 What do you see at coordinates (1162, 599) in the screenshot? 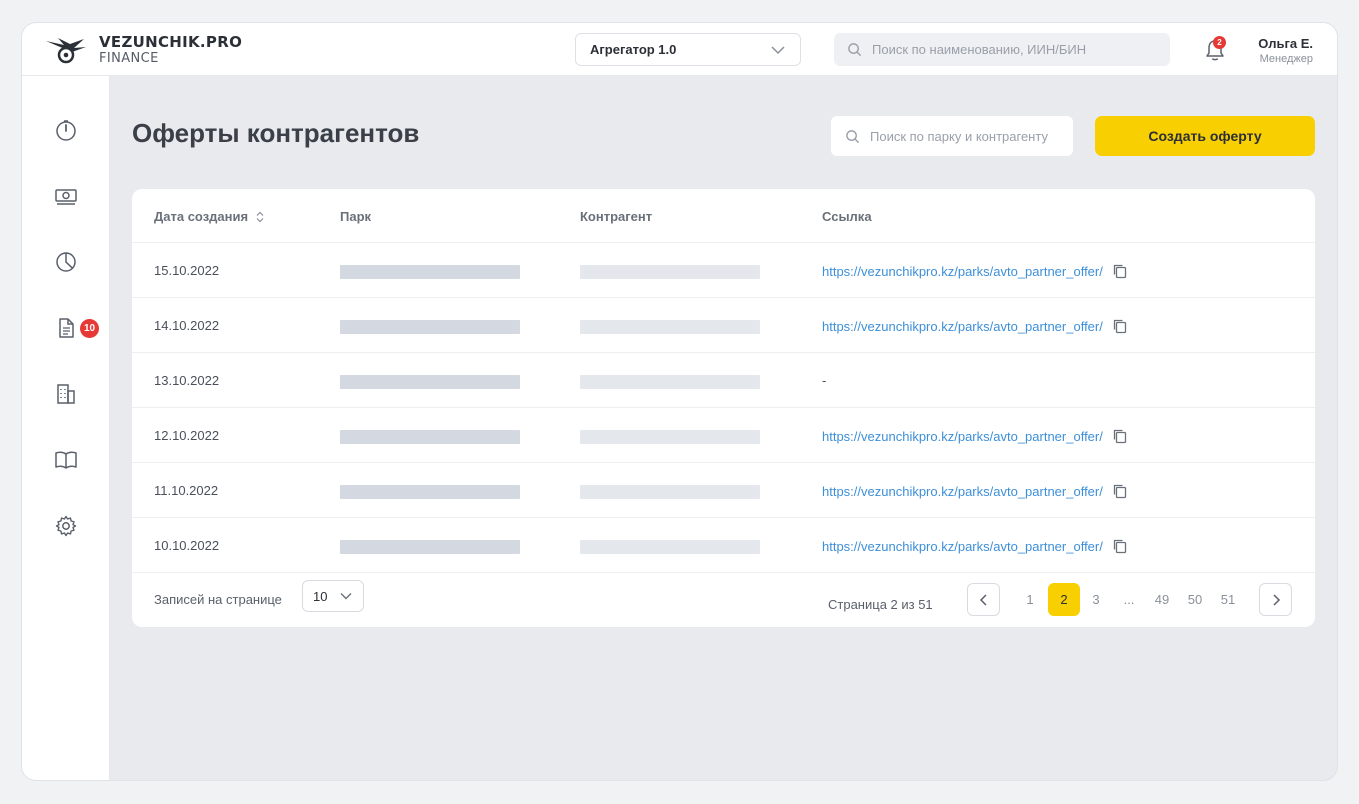
I see `page-button: 49` at bounding box center [1162, 599].